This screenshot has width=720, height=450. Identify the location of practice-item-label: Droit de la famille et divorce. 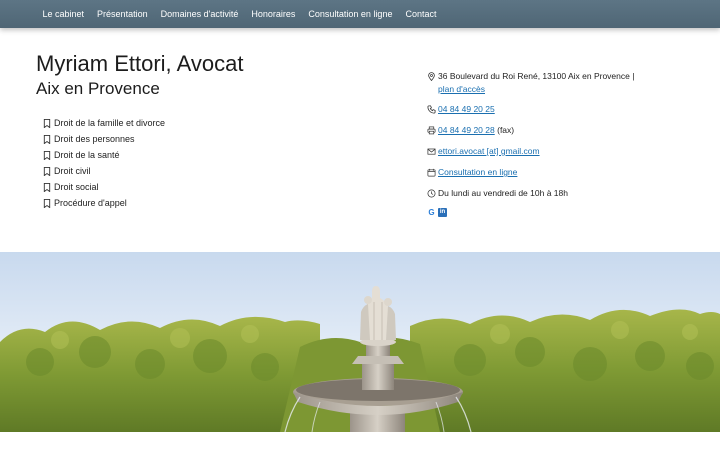
(110, 123).